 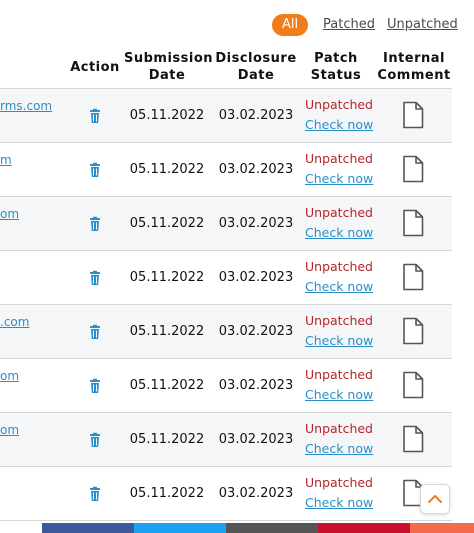 What do you see at coordinates (256, 67) in the screenshot?
I see `header-disclosure-date: Disclosure Date` at bounding box center [256, 67].